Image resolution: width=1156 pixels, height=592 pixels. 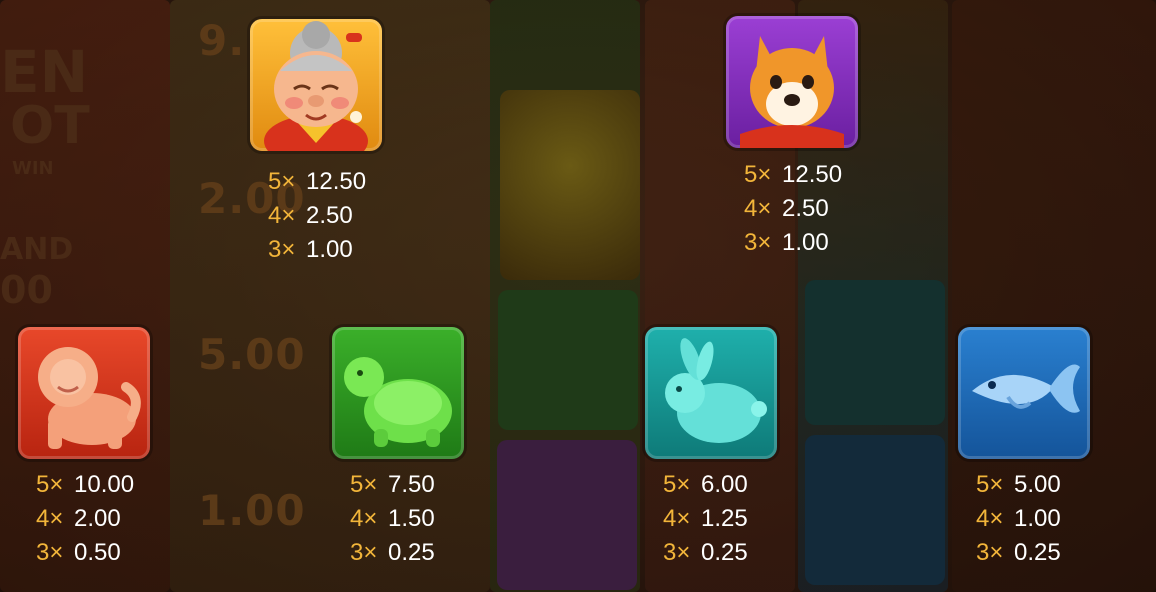 I want to click on bg-logo-line-2: OT, so click(x=50, y=126).